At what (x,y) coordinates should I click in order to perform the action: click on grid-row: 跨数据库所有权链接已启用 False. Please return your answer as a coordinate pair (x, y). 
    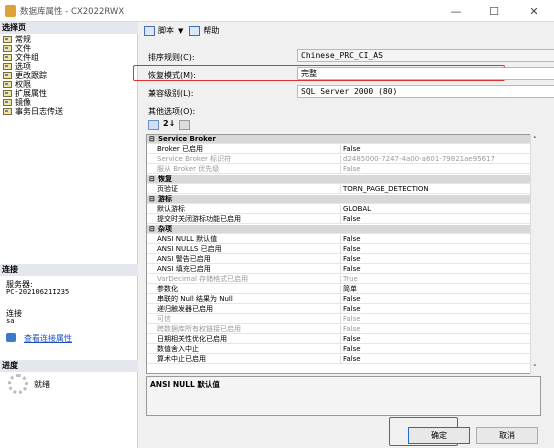
    Looking at the image, I should click on (343, 329).